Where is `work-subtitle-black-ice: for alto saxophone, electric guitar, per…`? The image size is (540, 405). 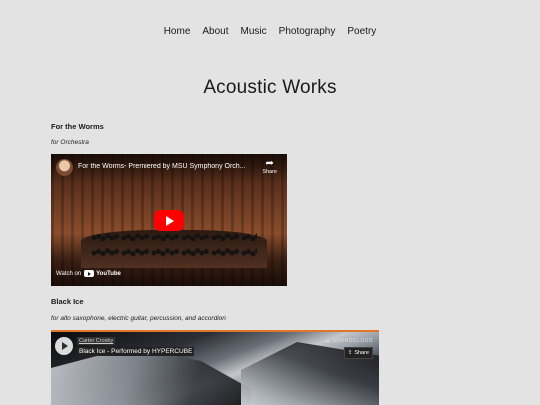 work-subtitle-black-ice: for alto saxophone, electric guitar, per… is located at coordinates (138, 318).